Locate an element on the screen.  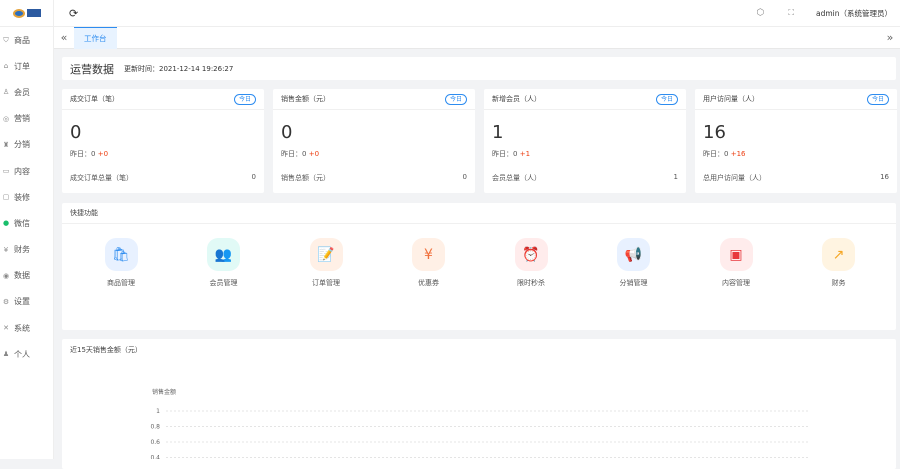
sidebar-item-label: 装修 is located at coordinates (22, 197).